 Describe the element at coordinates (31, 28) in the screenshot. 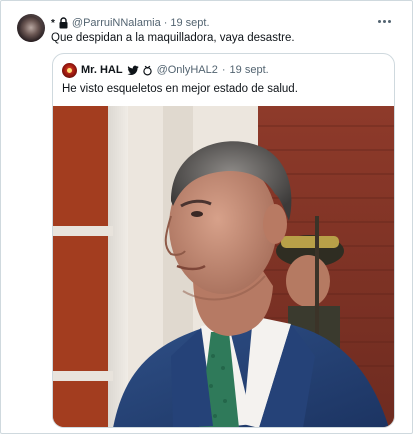

I see `avatar` at that location.